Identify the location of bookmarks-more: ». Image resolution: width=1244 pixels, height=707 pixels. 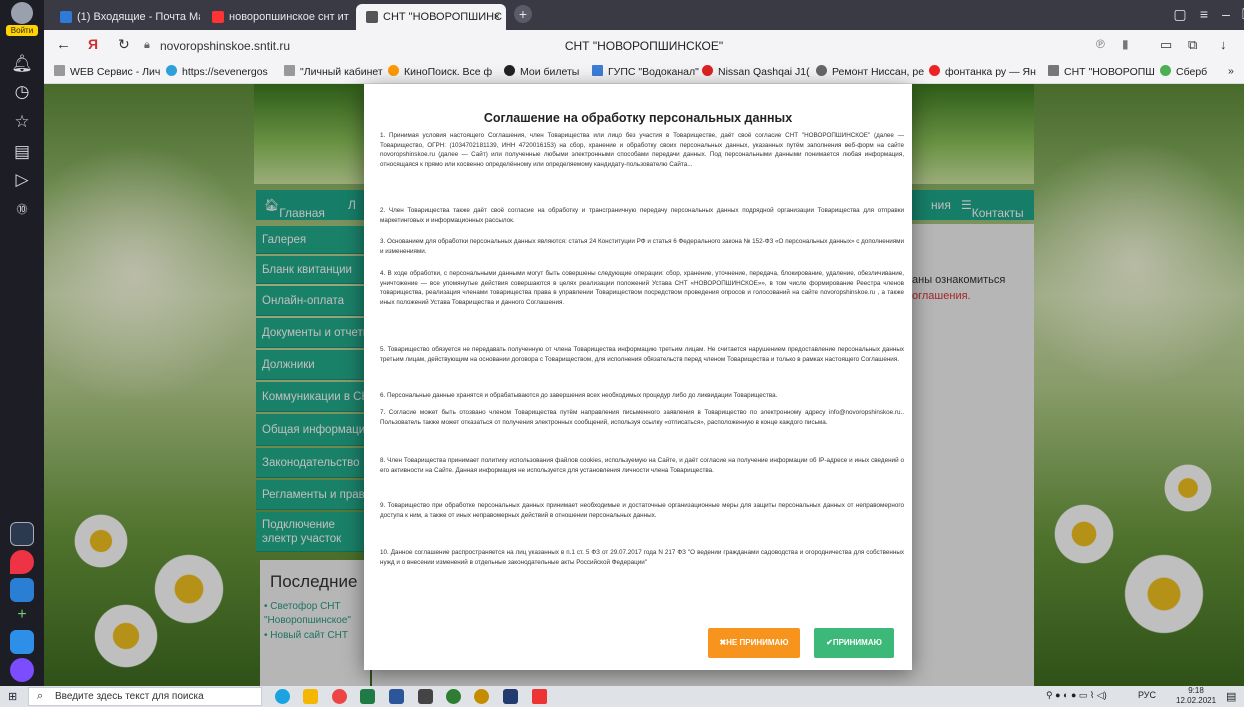
(1231, 71).